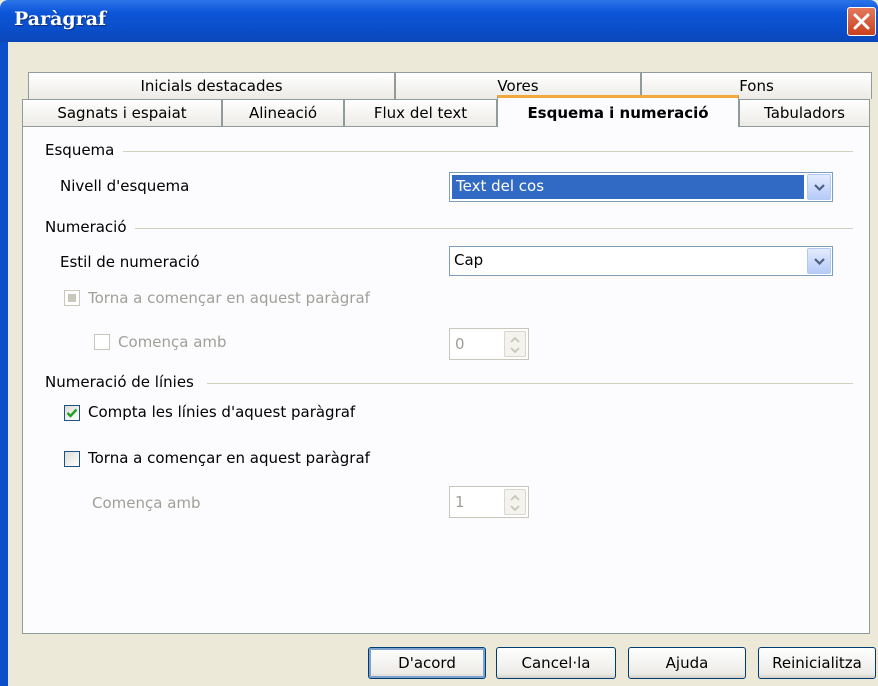 The height and width of the screenshot is (686, 878). I want to click on line-start-with-value: 1, so click(460, 502).